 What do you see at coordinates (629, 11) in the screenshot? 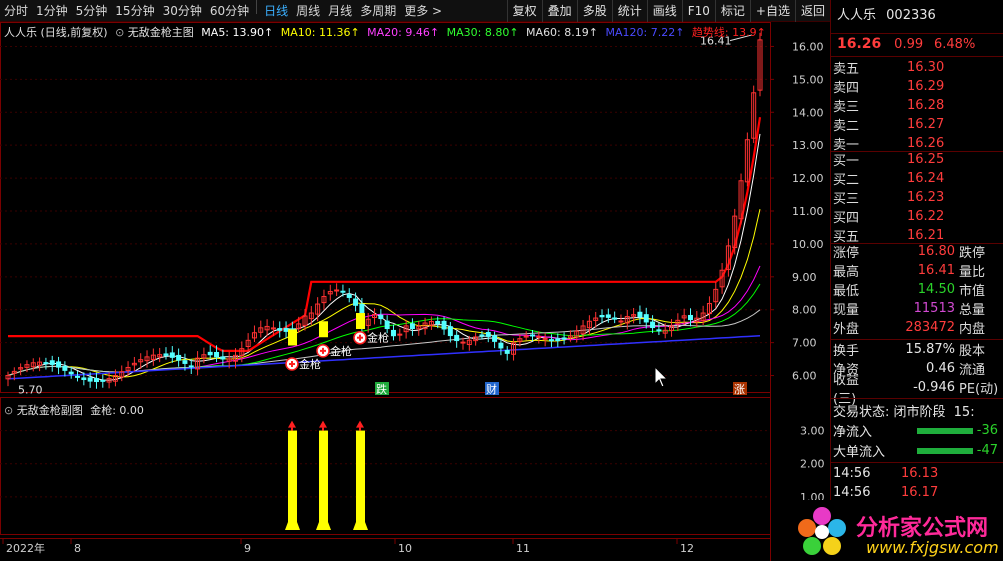
I see `toolbar-button-3: 统计` at bounding box center [629, 11].